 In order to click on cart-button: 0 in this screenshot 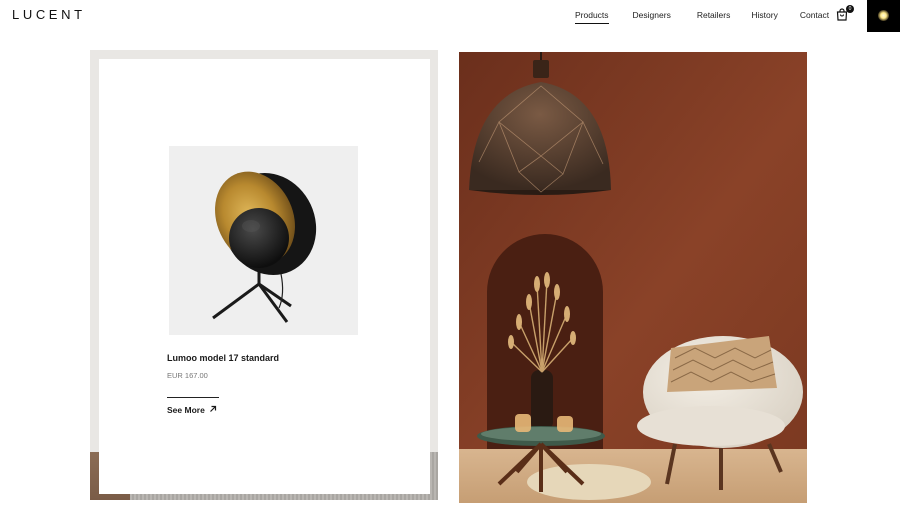, I will do `click(845, 13)`.